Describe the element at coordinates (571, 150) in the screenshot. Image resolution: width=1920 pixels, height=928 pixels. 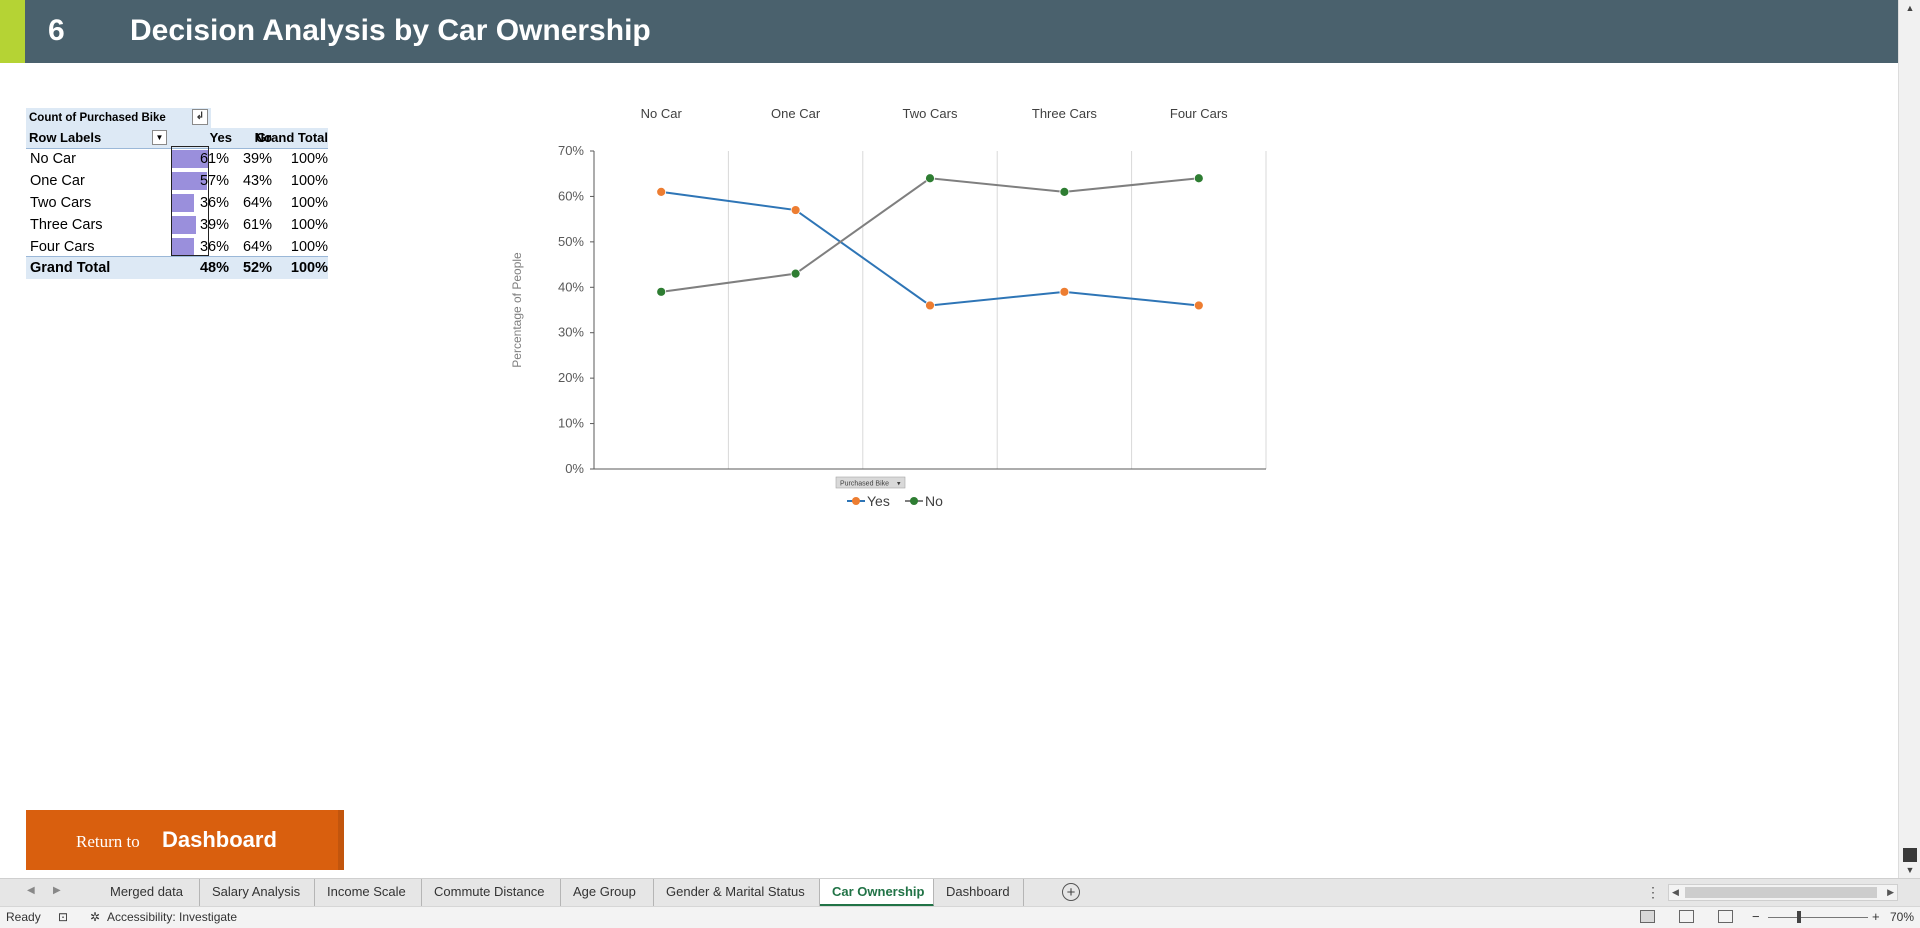
I see `y-tick-label: 70%` at that location.